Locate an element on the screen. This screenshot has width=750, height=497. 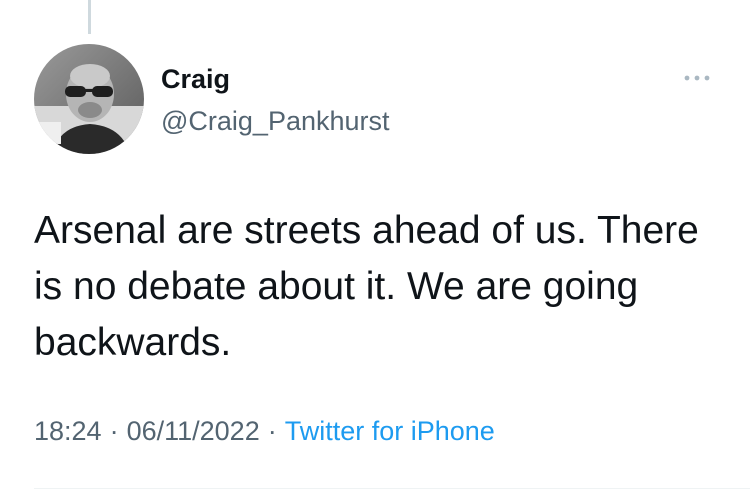
tweet-metadata: 18:24 · 06/11/2022 · Twitter for iPhone is located at coordinates (264, 431).